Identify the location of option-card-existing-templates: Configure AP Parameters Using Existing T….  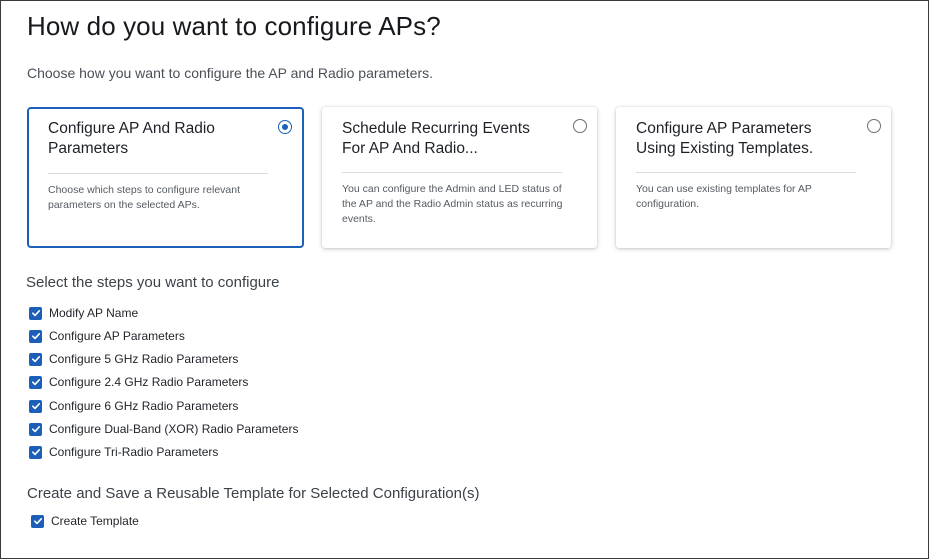
(753, 177).